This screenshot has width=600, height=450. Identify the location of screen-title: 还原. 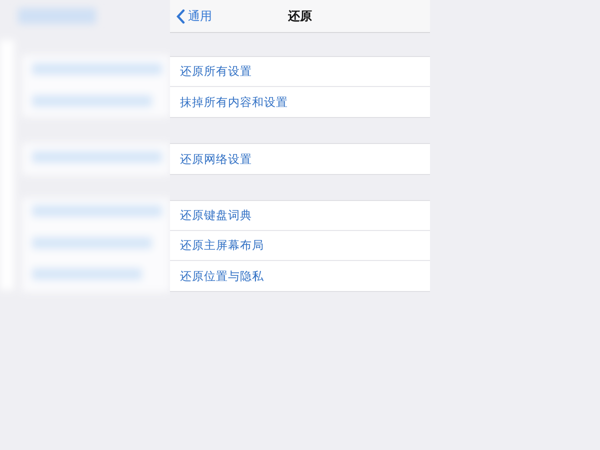
(300, 16).